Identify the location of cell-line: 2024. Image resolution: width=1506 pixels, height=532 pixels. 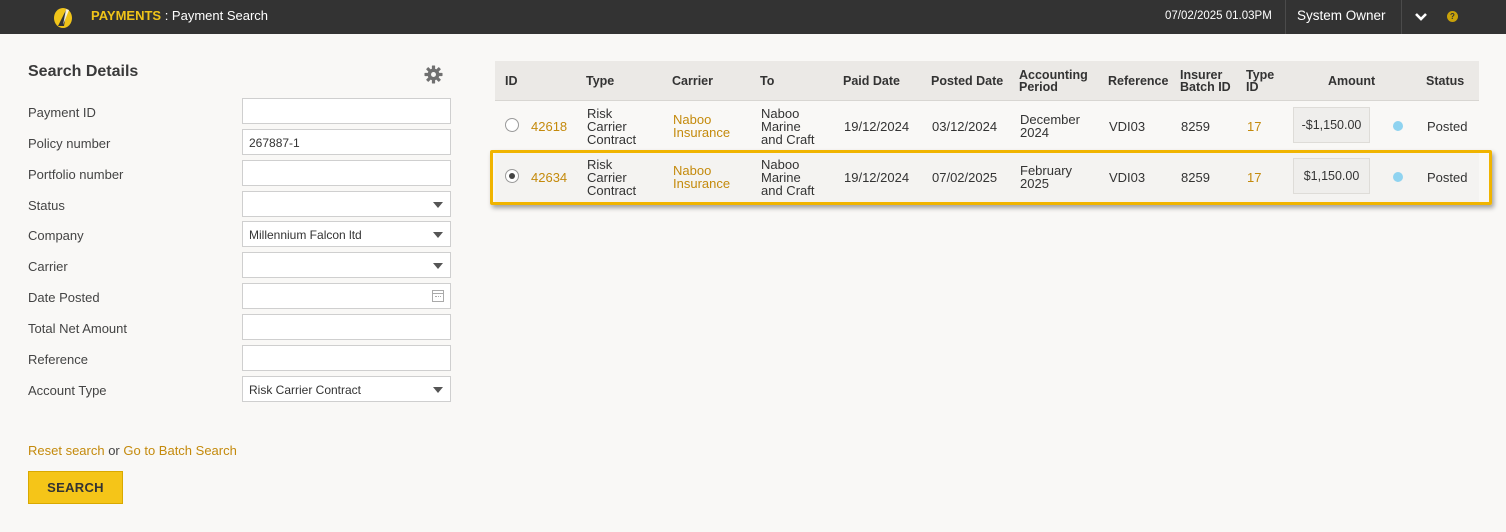
(1034, 132).